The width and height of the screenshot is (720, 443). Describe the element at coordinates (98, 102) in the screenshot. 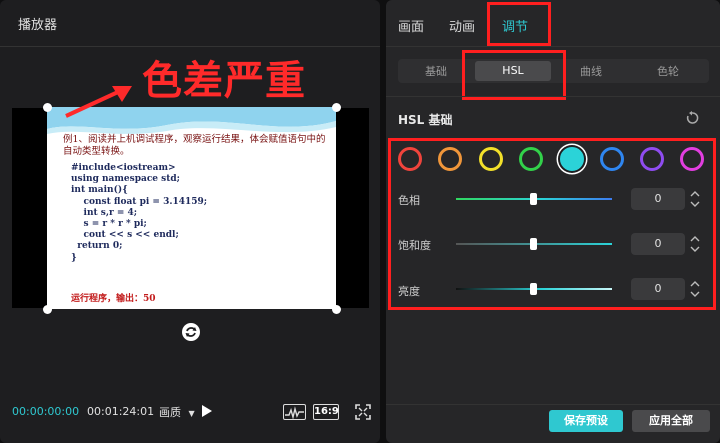

I see `annotation-arrow` at that location.